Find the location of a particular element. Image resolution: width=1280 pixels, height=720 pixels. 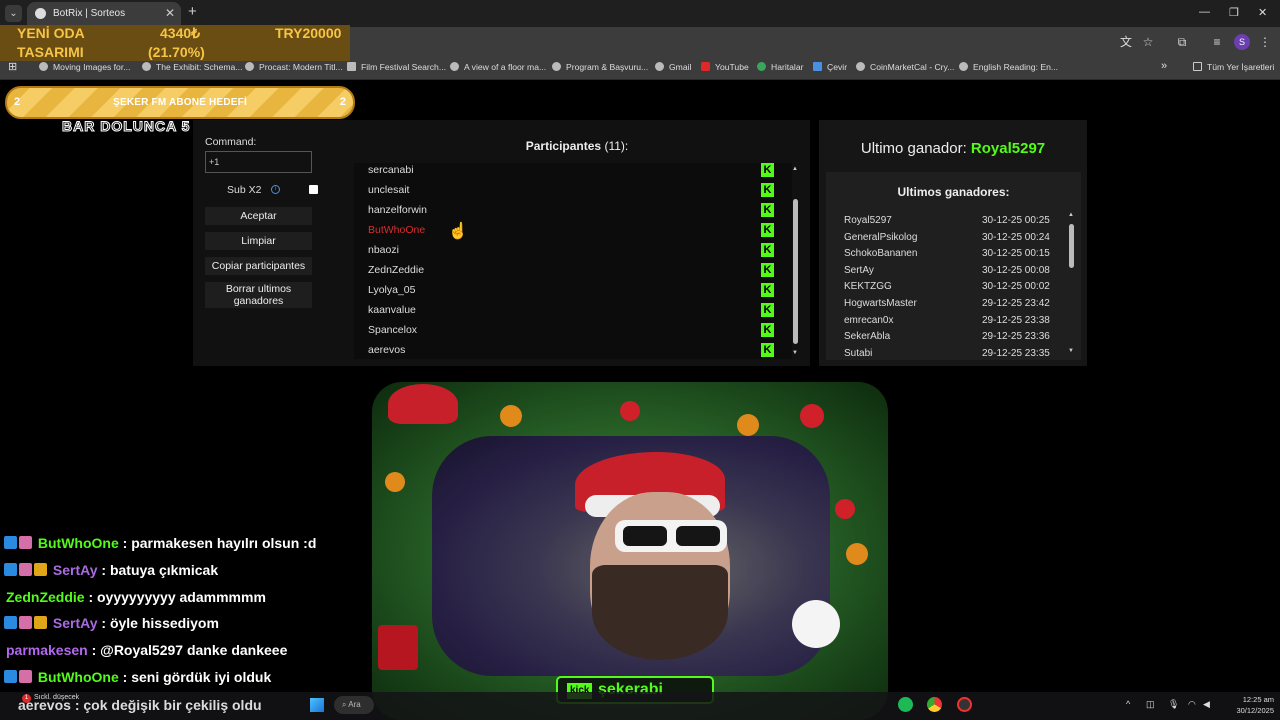

bookmark-star-icon: ☆ is located at coordinates (1148, 42).